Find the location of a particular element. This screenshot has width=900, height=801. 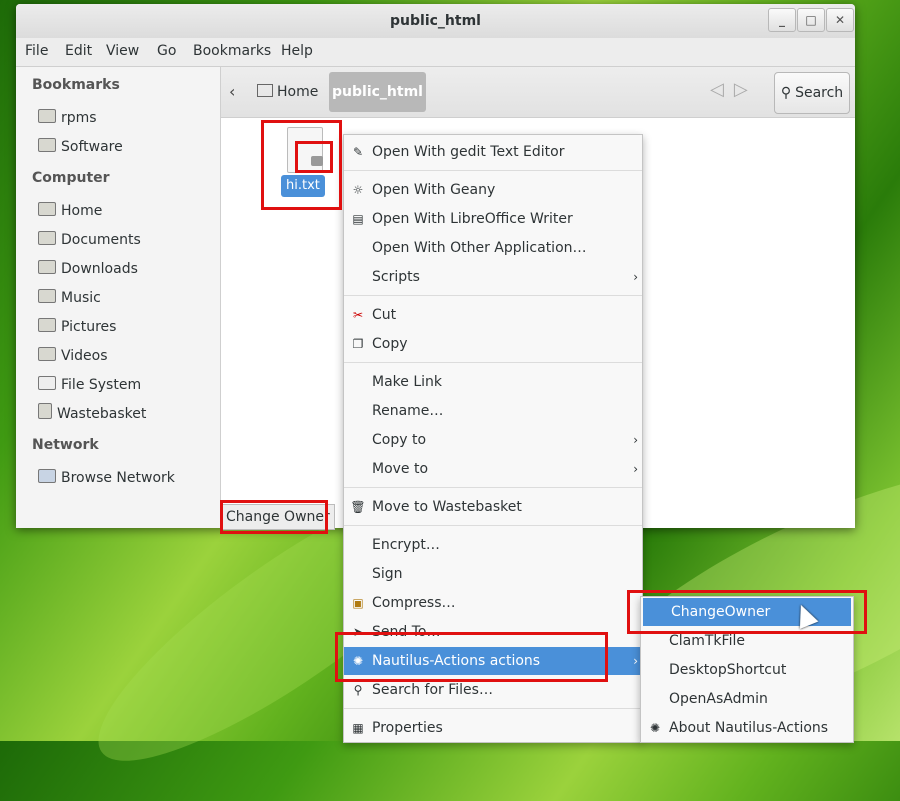

pictures-folder-icon is located at coordinates (47, 325).